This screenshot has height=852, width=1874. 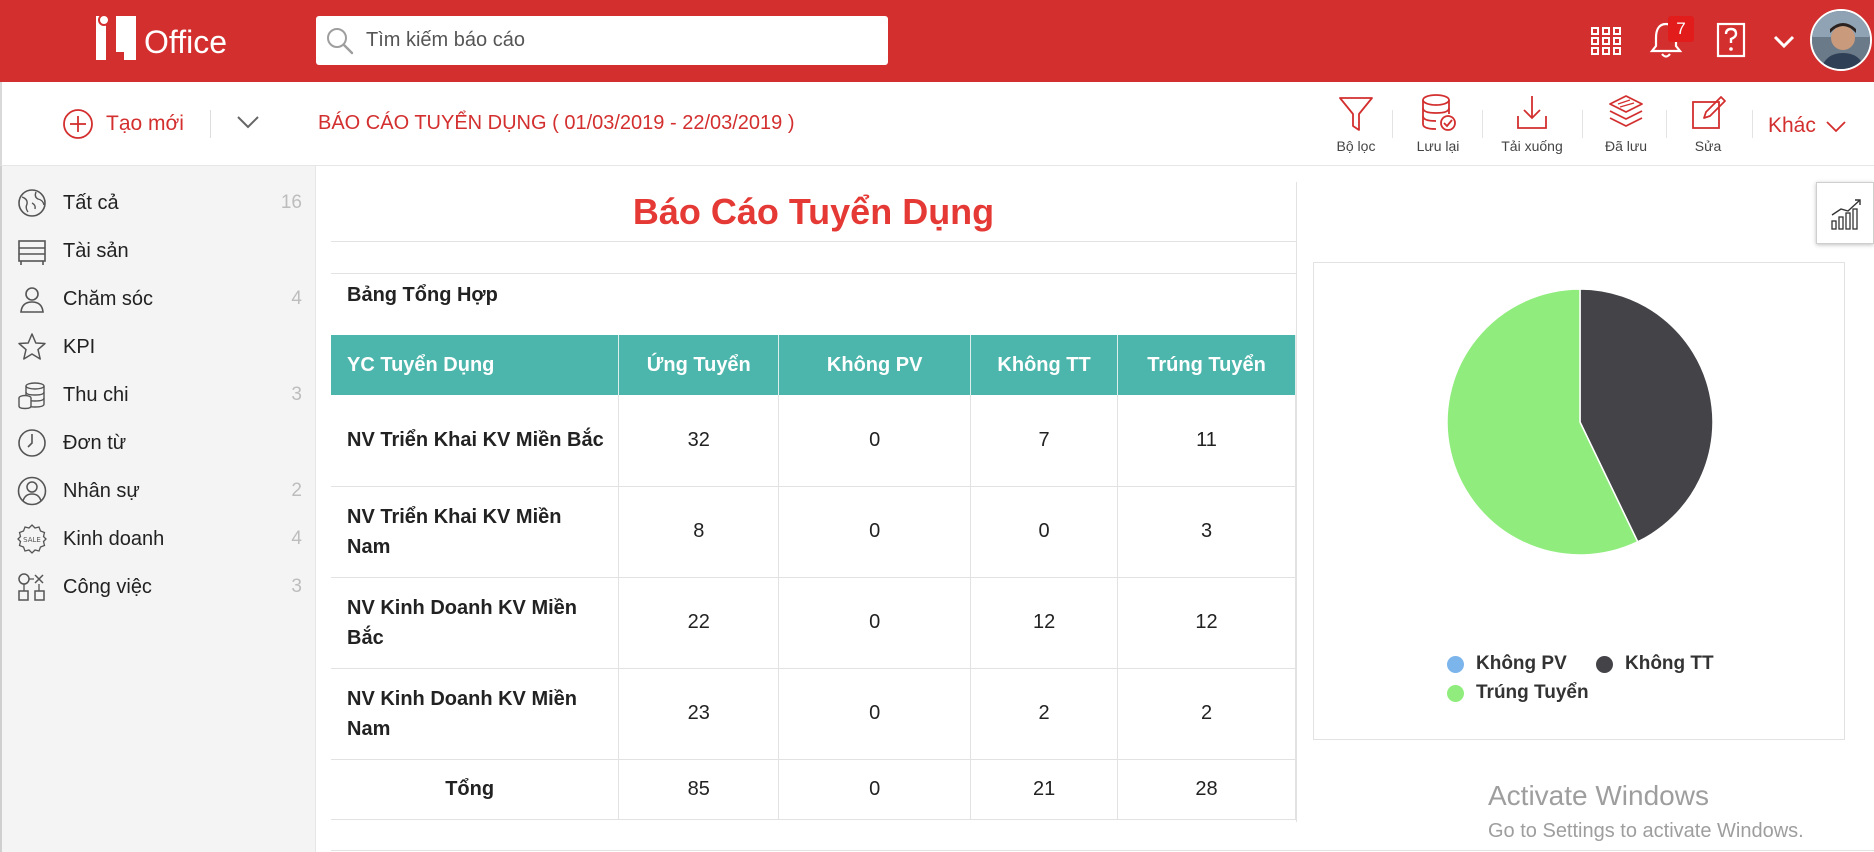 What do you see at coordinates (1206, 789) in the screenshot?
I see `total-hired-cell: 28` at bounding box center [1206, 789].